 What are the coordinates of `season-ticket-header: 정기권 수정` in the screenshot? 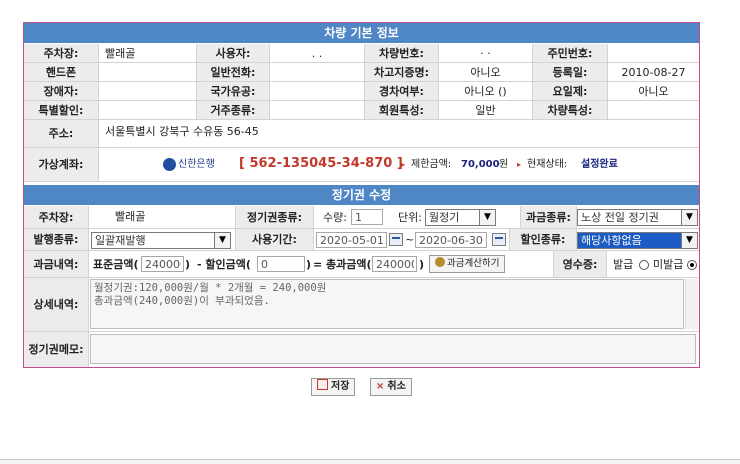 It's located at (361, 195).